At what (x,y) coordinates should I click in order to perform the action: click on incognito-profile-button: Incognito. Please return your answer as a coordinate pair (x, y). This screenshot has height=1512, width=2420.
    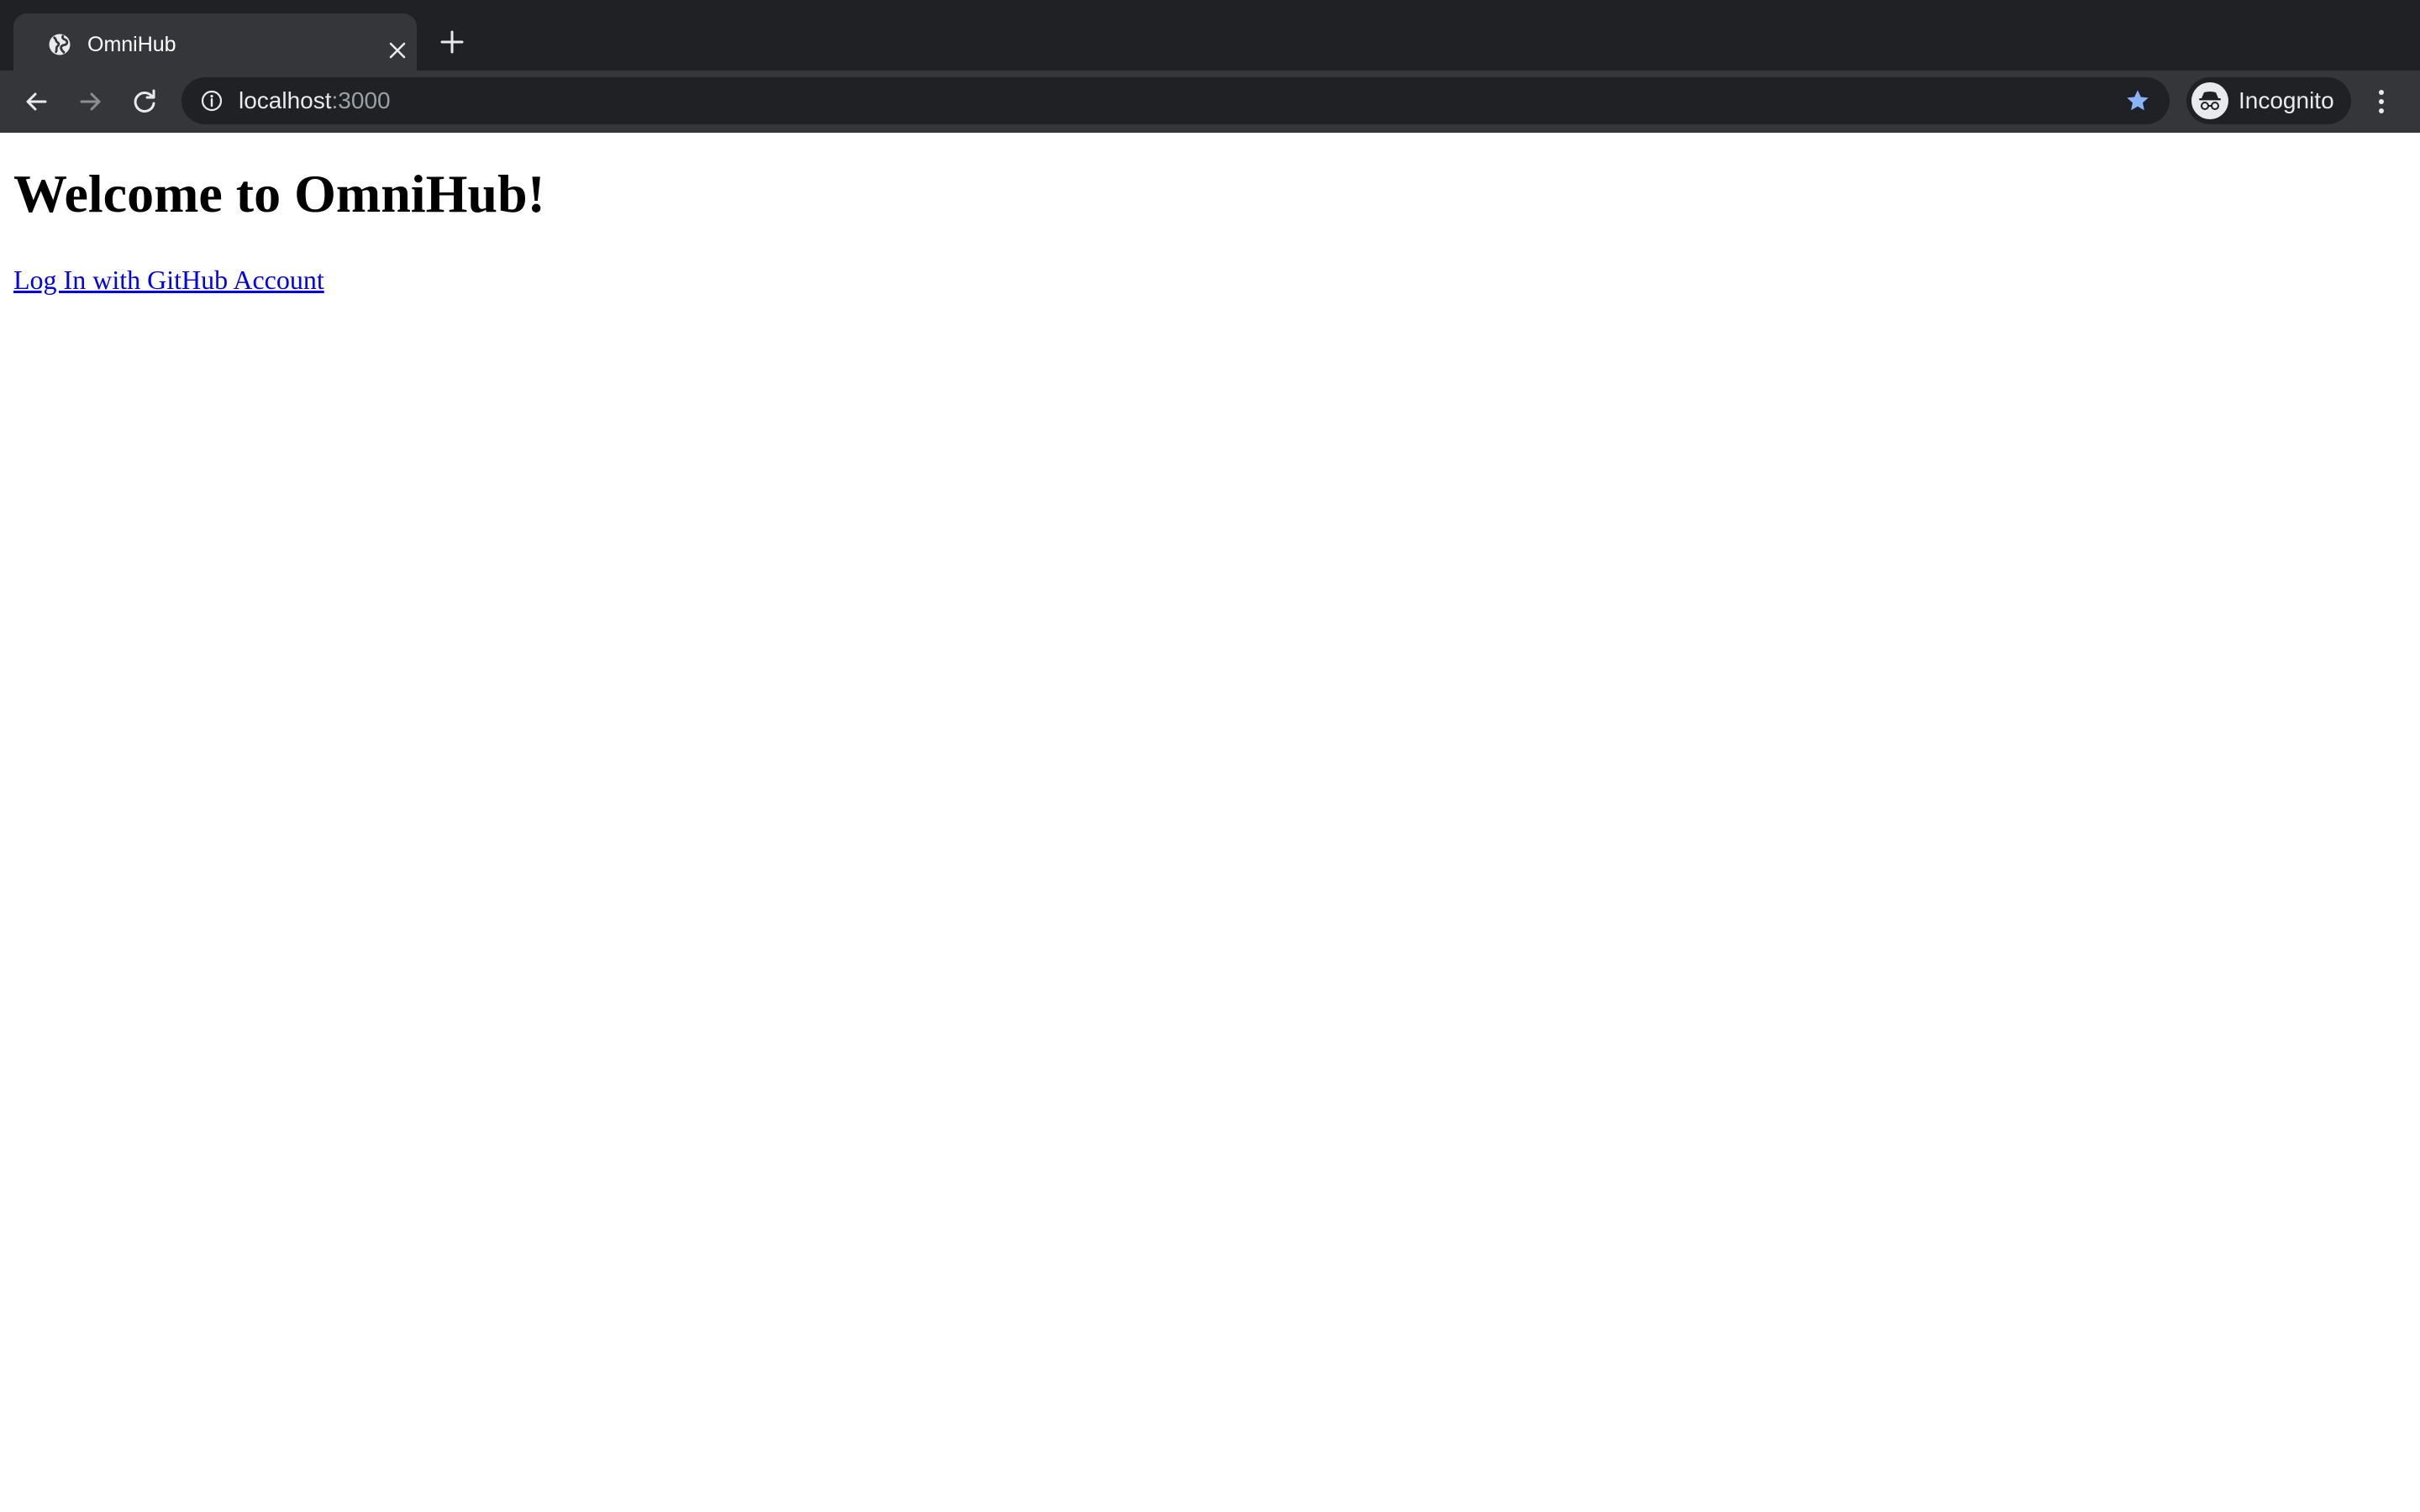
    Looking at the image, I should click on (2268, 100).